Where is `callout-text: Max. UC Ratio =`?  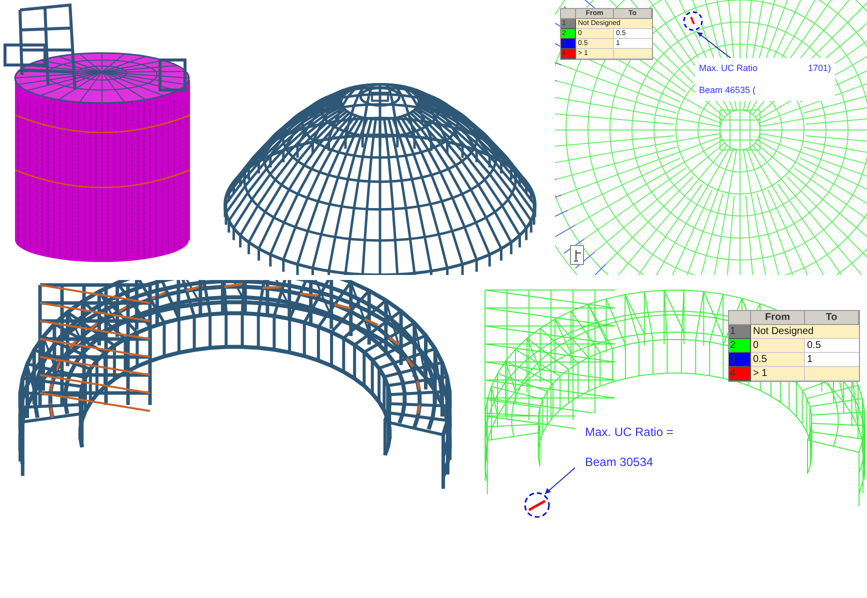
callout-text: Max. UC Ratio = is located at coordinates (629, 432).